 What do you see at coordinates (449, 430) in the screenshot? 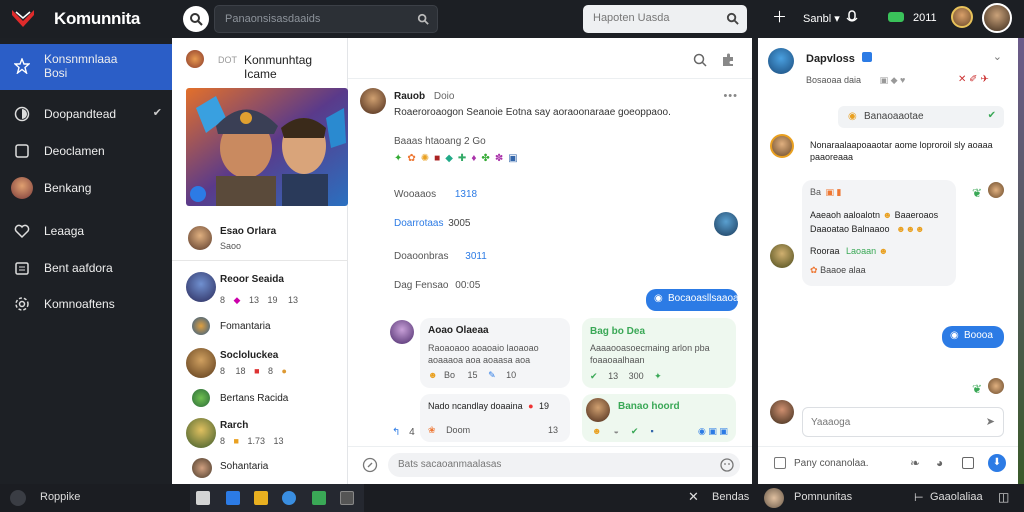
I see `comment-meta: ❀ Doom` at bounding box center [449, 430].